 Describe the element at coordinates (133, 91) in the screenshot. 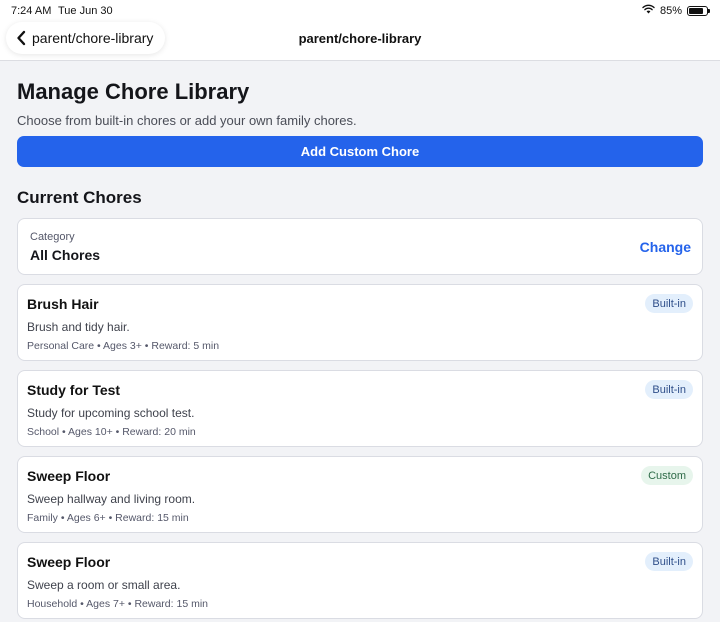

I see `page-title: Manage Chore Library` at that location.